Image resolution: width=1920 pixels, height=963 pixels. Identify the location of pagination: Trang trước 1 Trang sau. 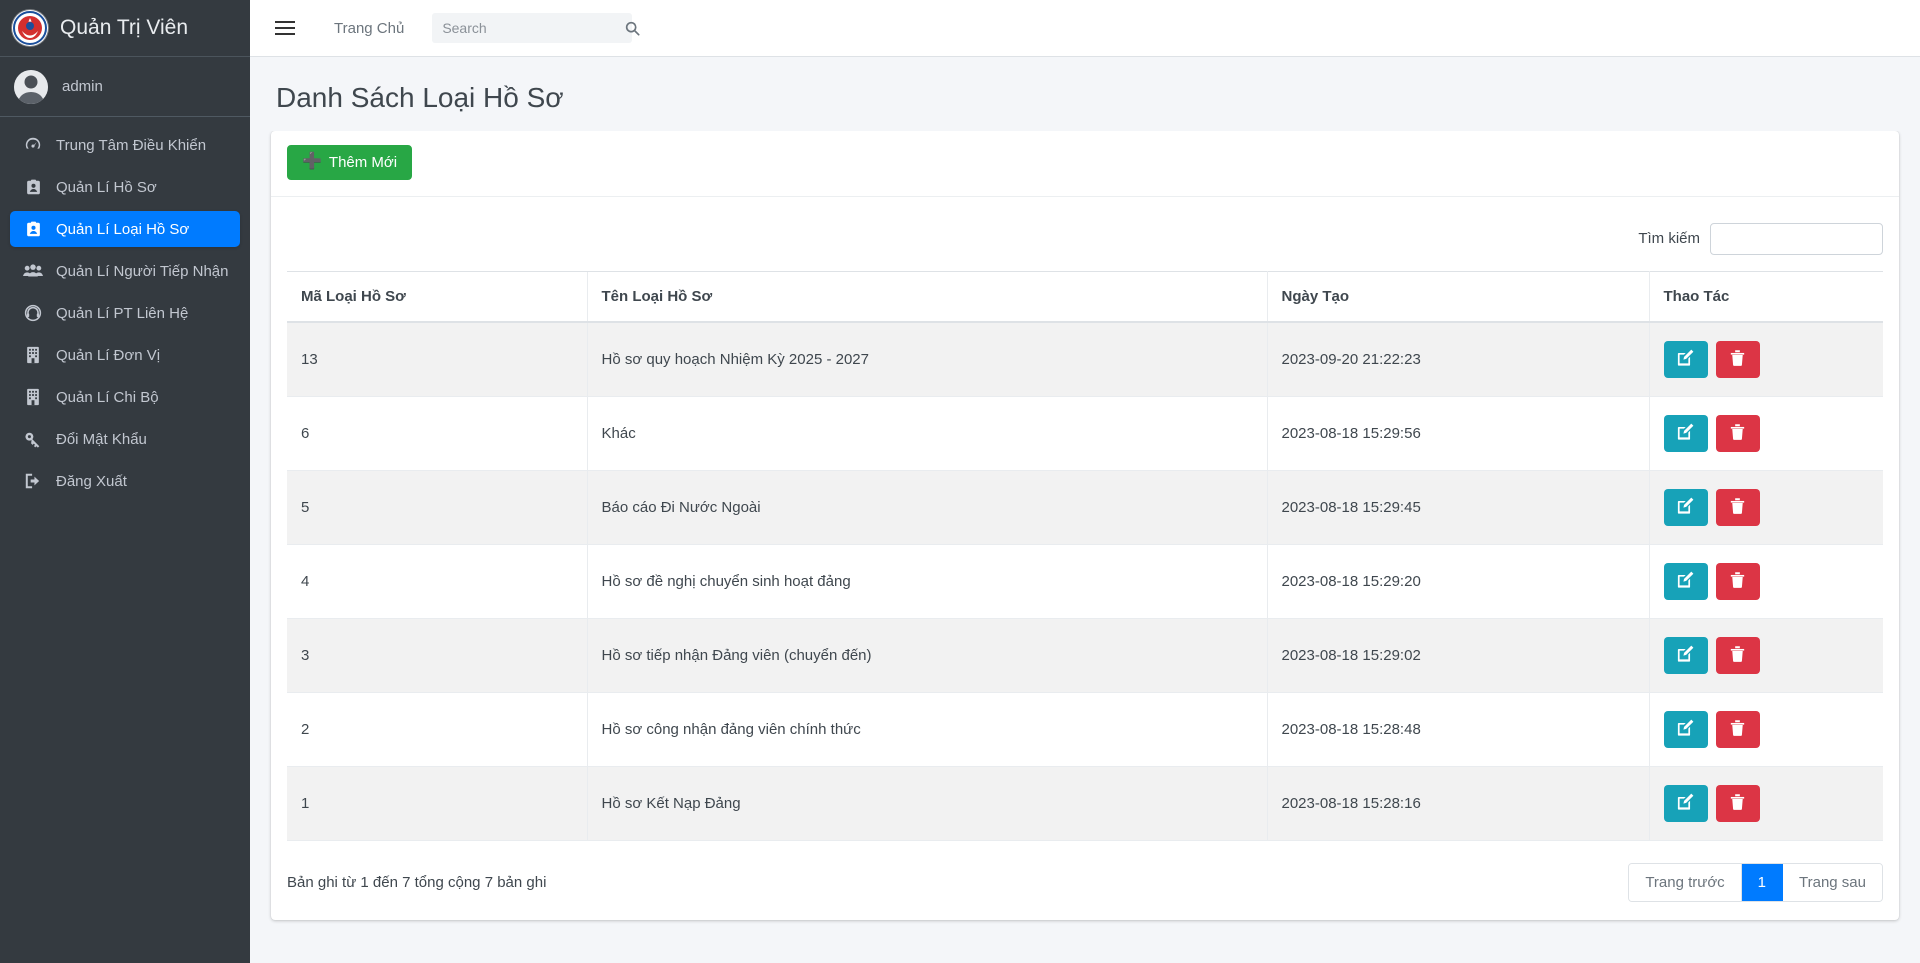
(1755, 882).